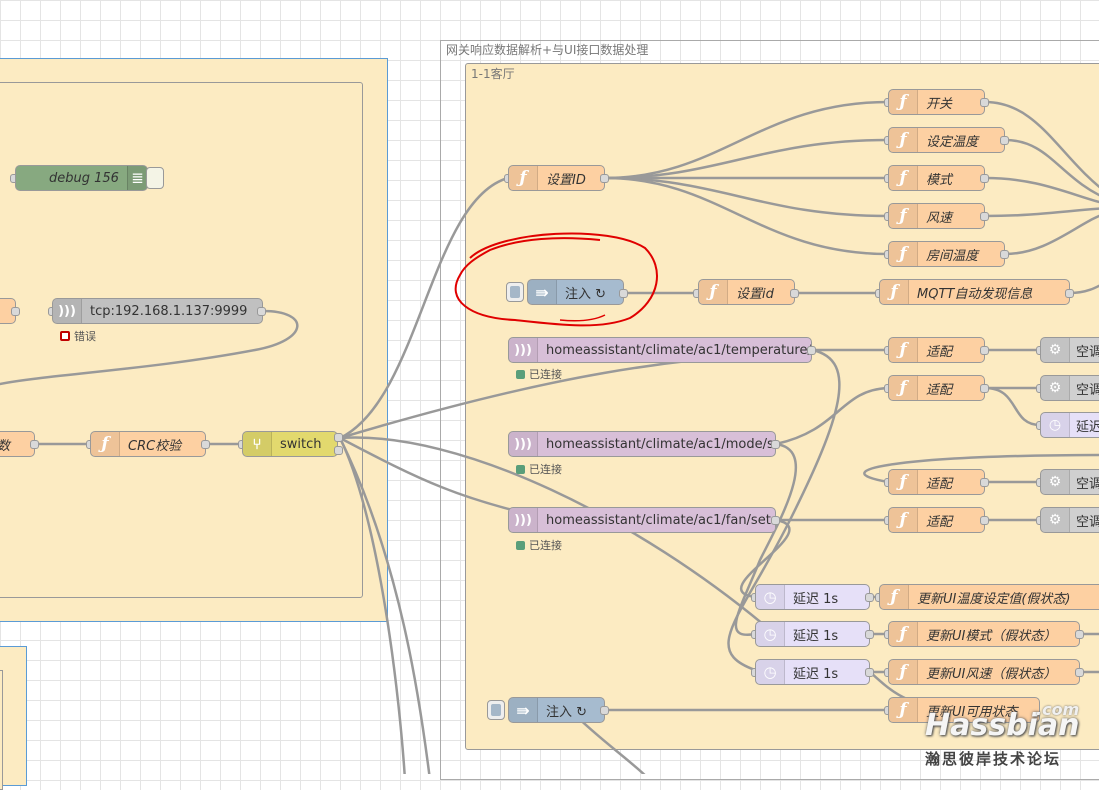 The image size is (1099, 790). I want to click on red-annotation-tail, so click(582, 318).